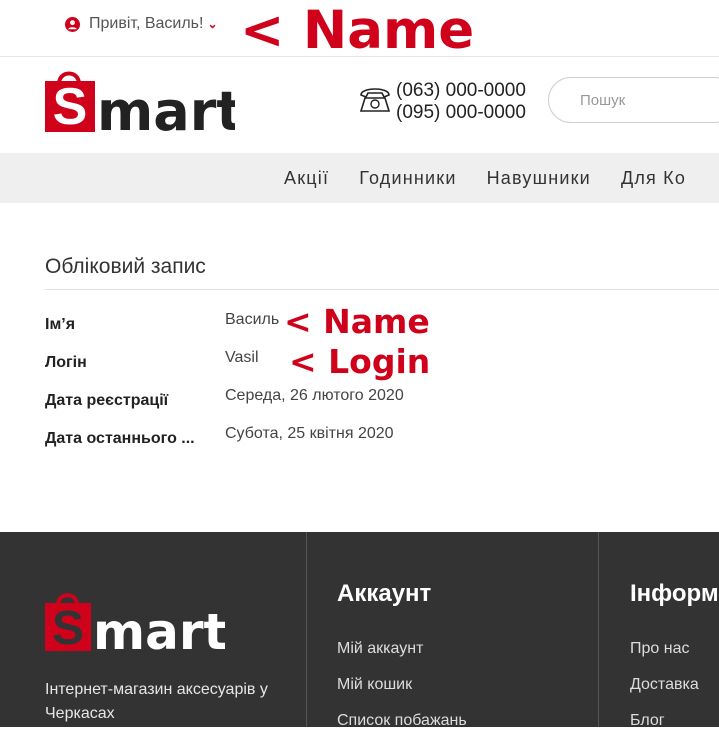 The height and width of the screenshot is (748, 719). I want to click on footer-link-delivery: Доставка, so click(664, 694).